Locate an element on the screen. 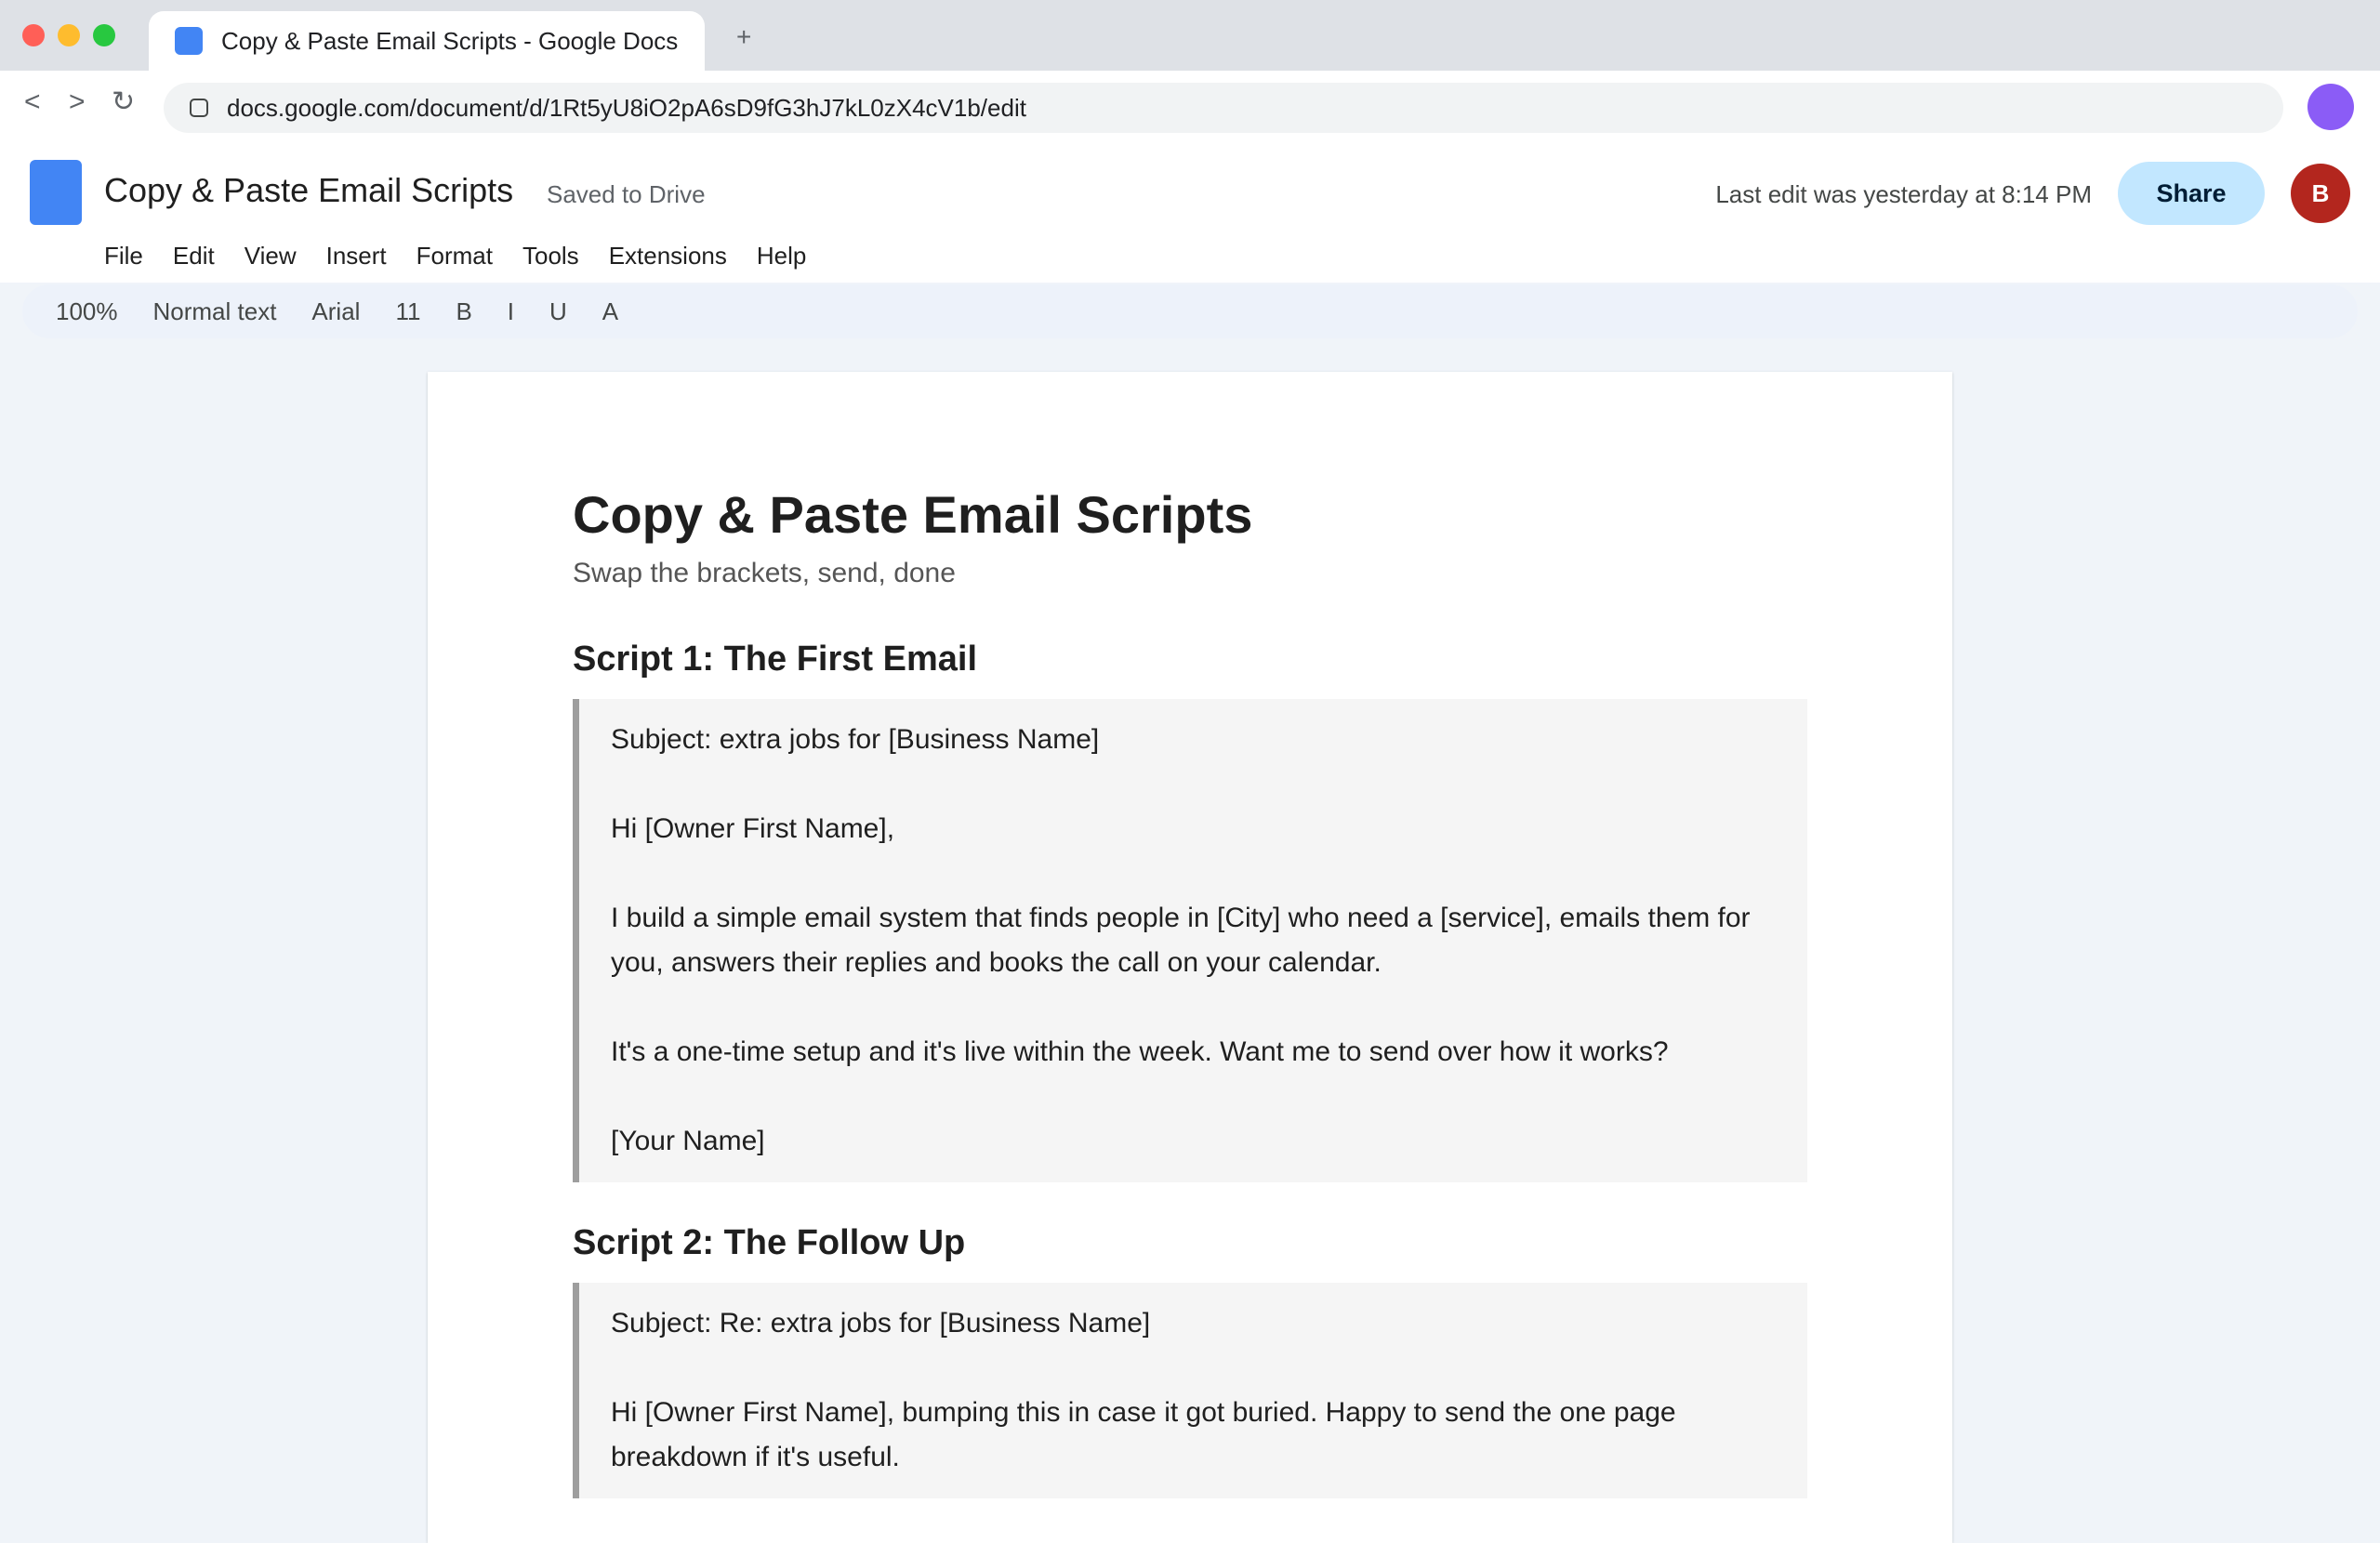 Image resolution: width=2380 pixels, height=1543 pixels. script-1-greeting: Hi [Owner First Name], is located at coordinates (753, 828).